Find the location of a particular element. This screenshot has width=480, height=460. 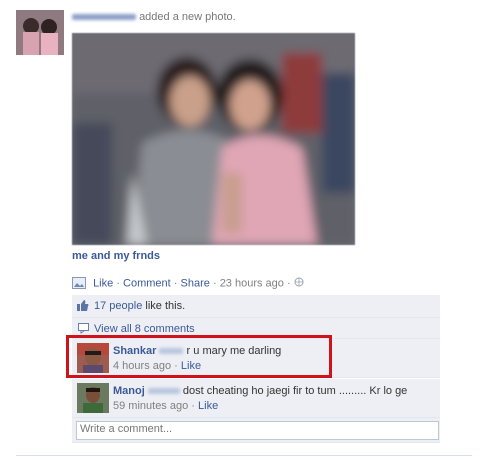

photo-caption: me and my frnds is located at coordinates (116, 256).